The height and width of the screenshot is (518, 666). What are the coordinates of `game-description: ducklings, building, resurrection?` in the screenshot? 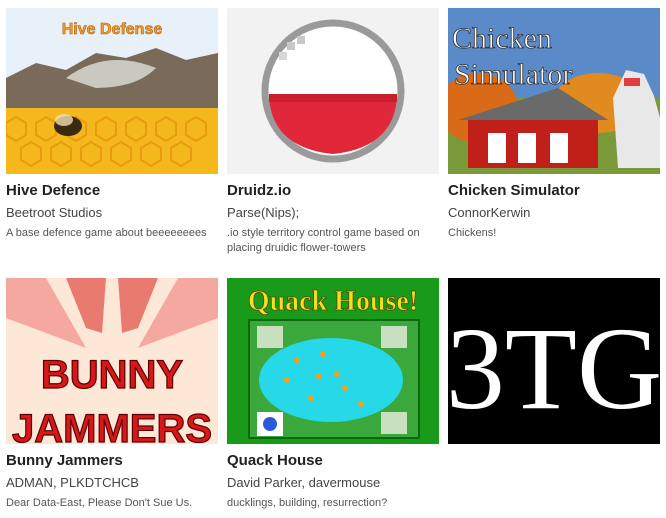 It's located at (307, 503).